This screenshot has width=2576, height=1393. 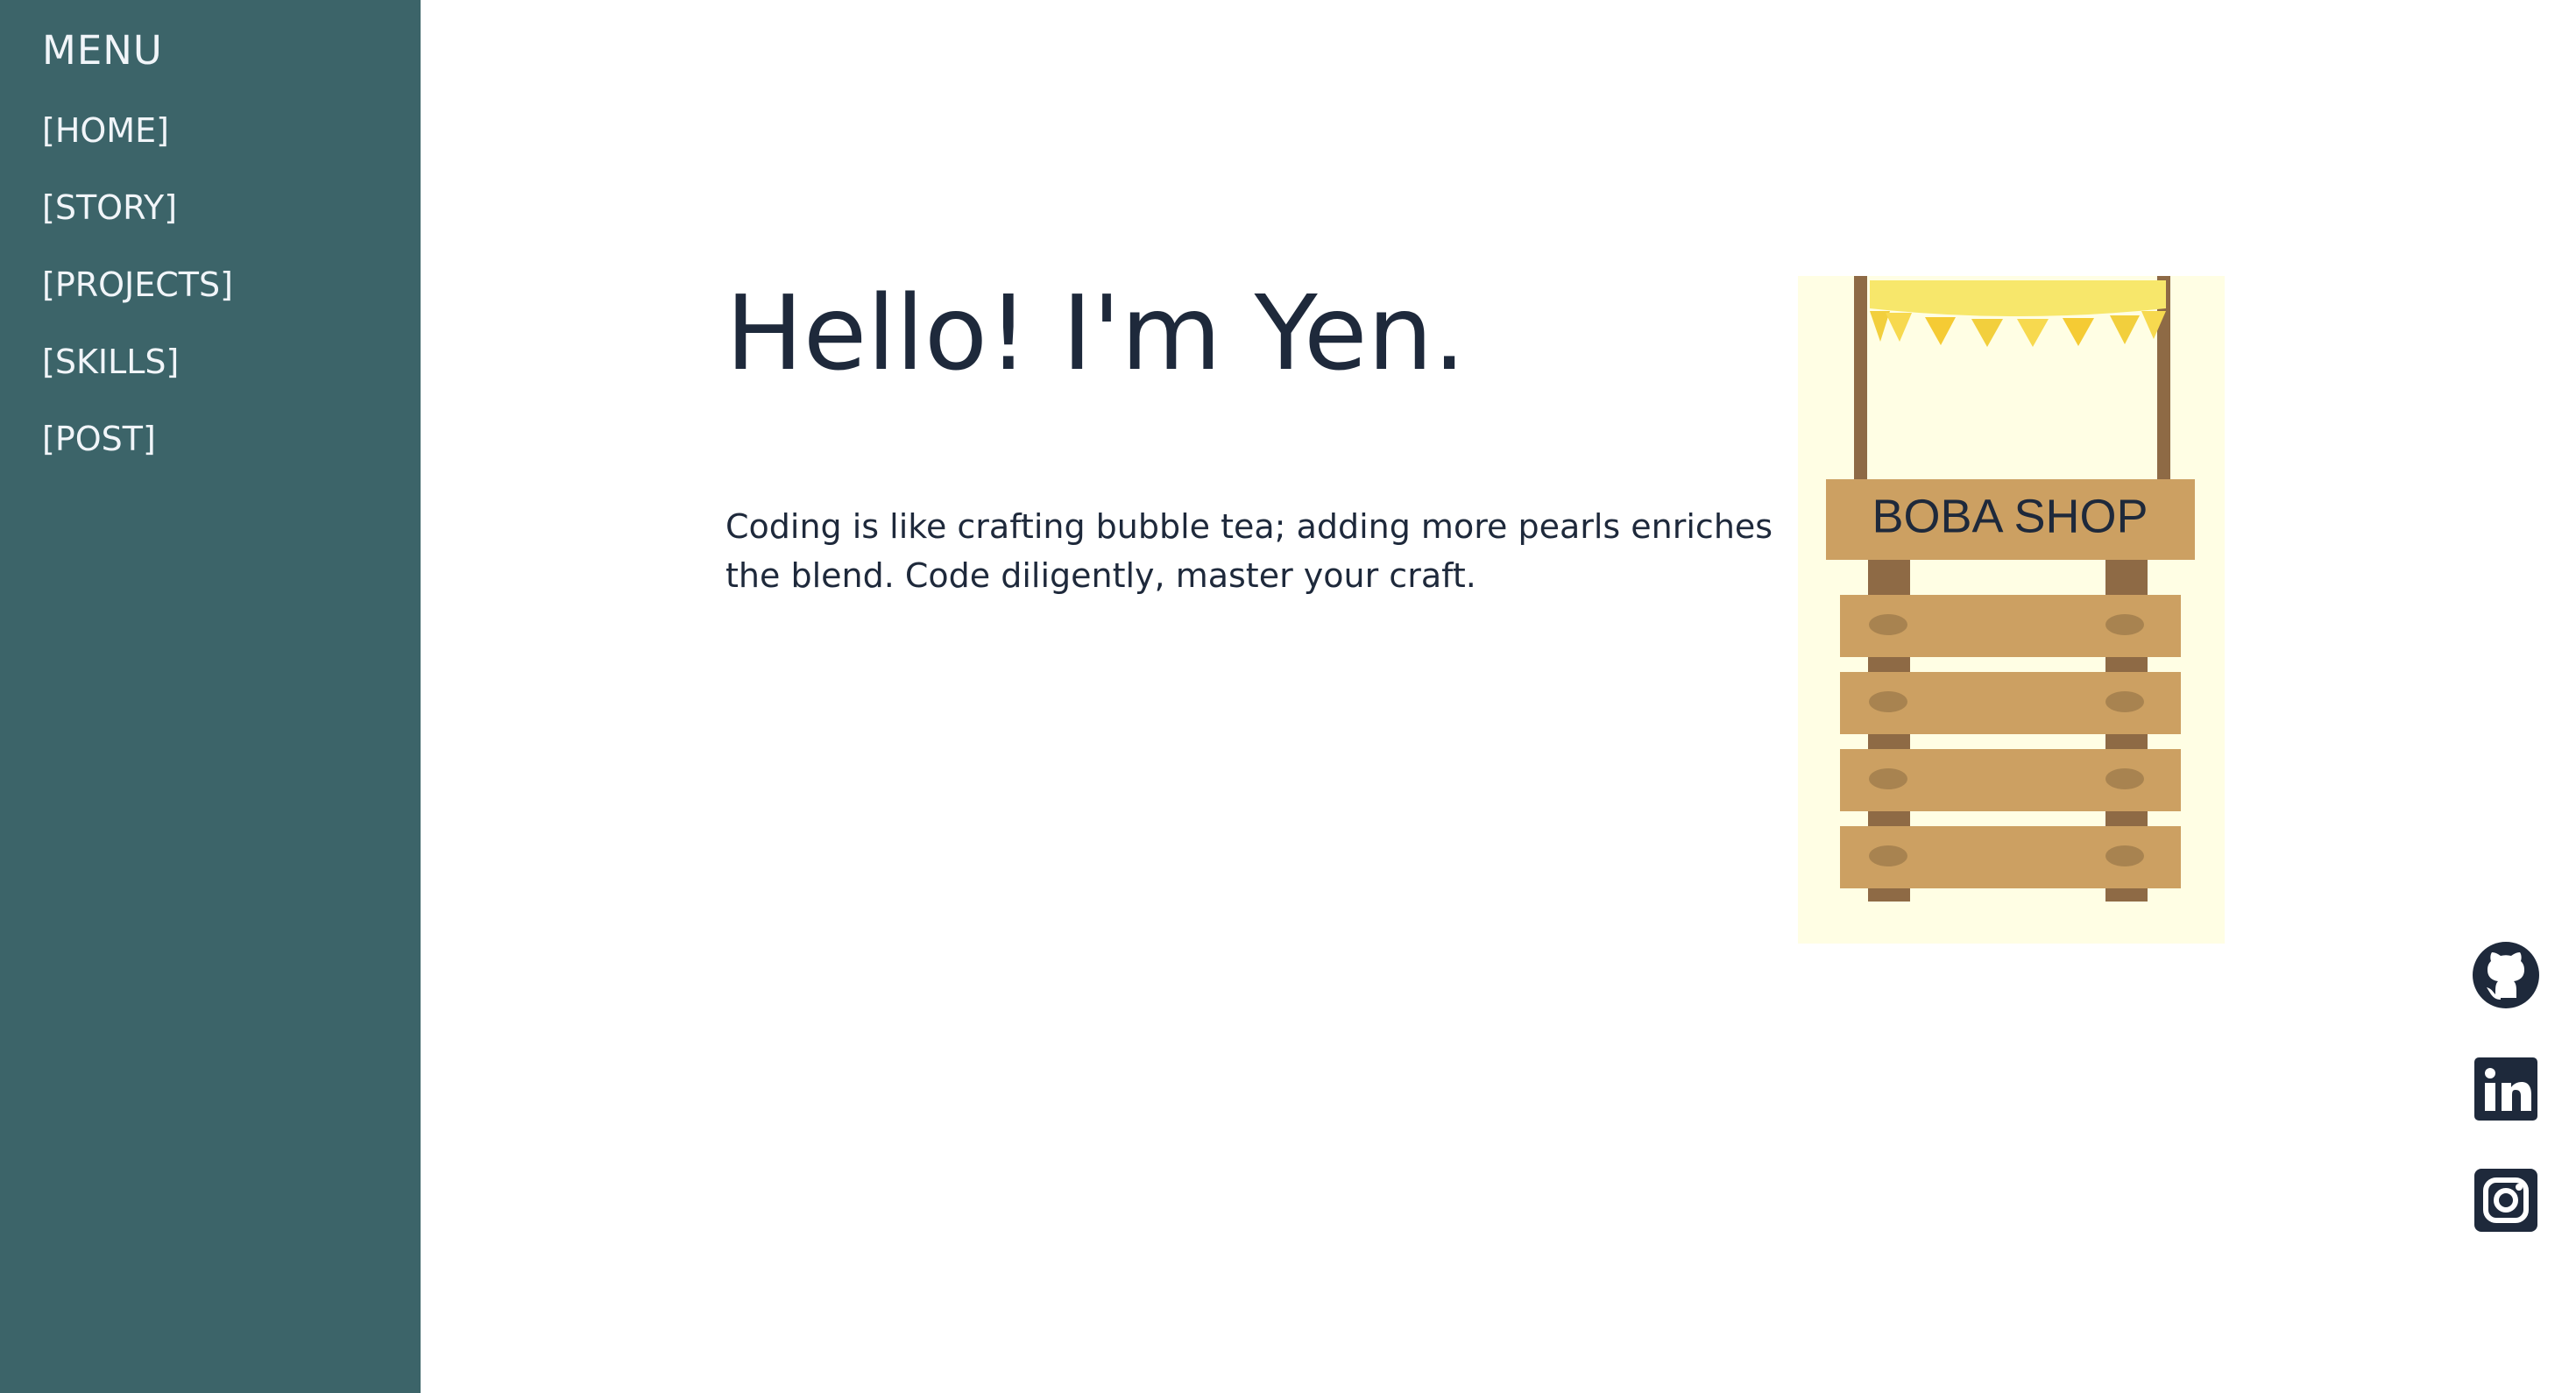 I want to click on linkedin-link, so click(x=2506, y=1089).